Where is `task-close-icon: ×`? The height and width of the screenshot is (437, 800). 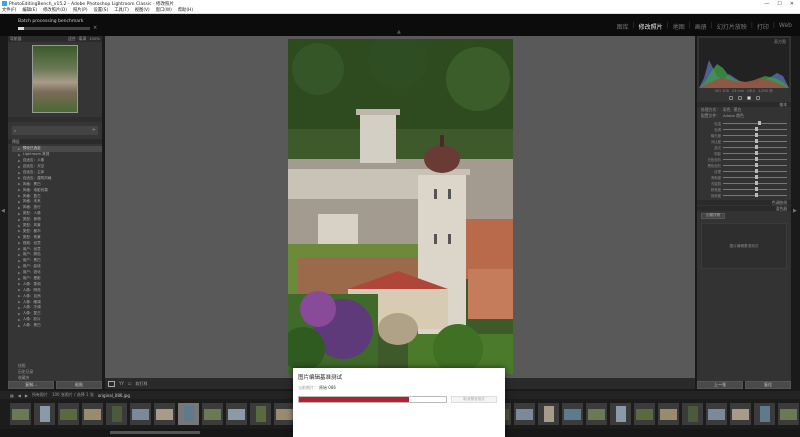
task-close-icon: × is located at coordinates (95, 28).